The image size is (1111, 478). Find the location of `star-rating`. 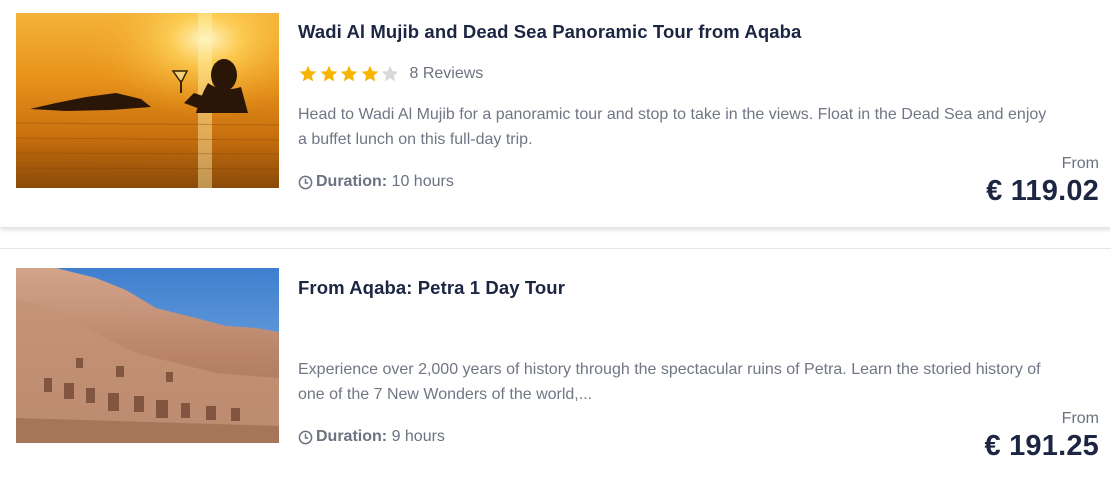

star-rating is located at coordinates (349, 74).